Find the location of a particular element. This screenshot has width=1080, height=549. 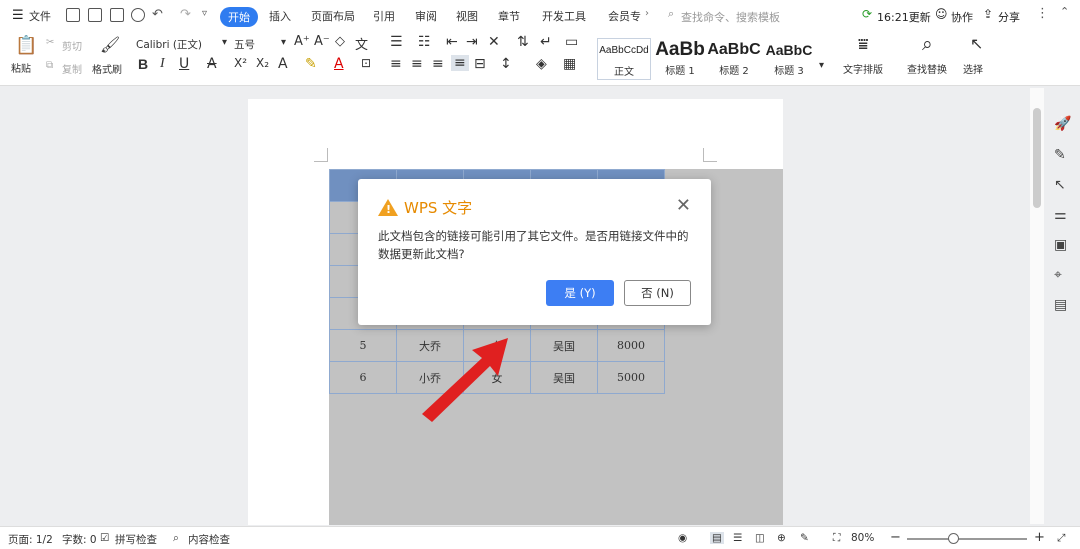

customize-icon: ▿ is located at coordinates (204, 13).